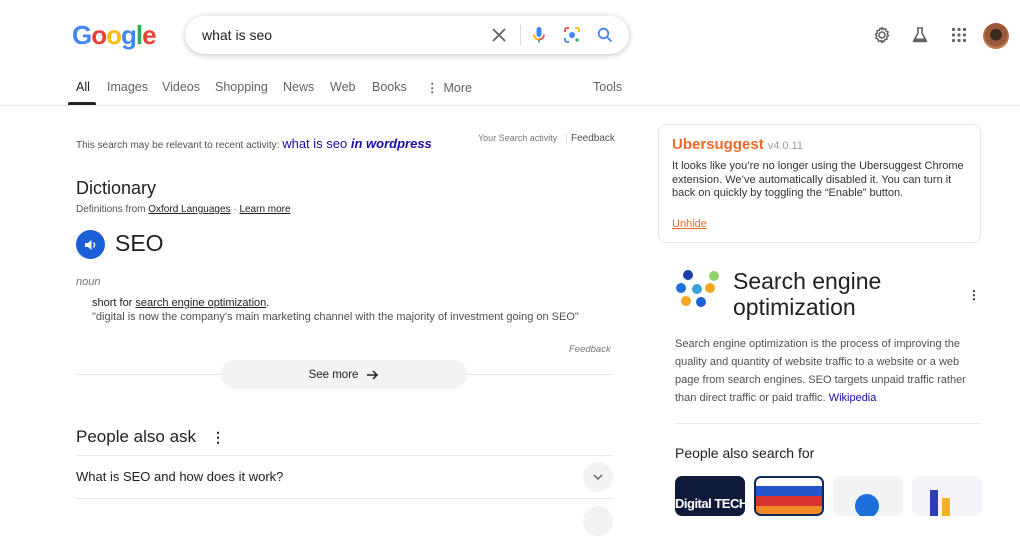 This screenshot has height=536, width=1020. What do you see at coordinates (517, 138) in the screenshot?
I see `your-search-activity-link: Your Search activity` at bounding box center [517, 138].